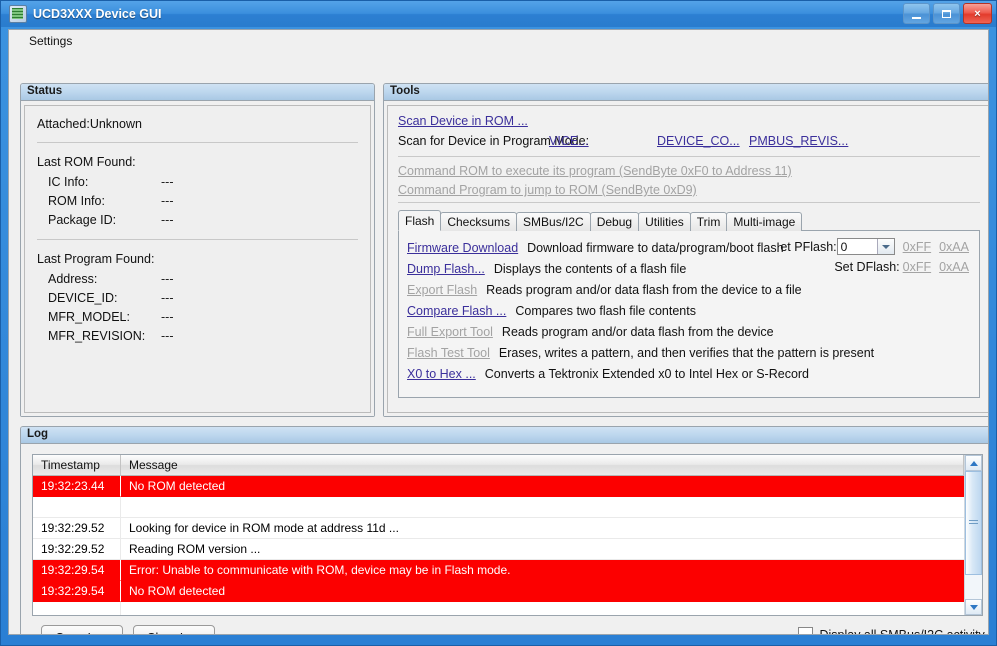 This screenshot has width=997, height=646. I want to click on package-id-label: Package ID:, so click(82, 220).